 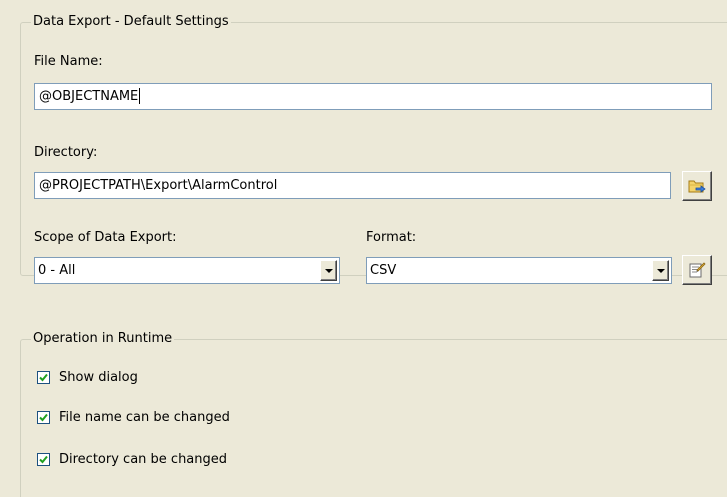 What do you see at coordinates (660, 270) in the screenshot?
I see `format-dropdown-chevron-icon` at bounding box center [660, 270].